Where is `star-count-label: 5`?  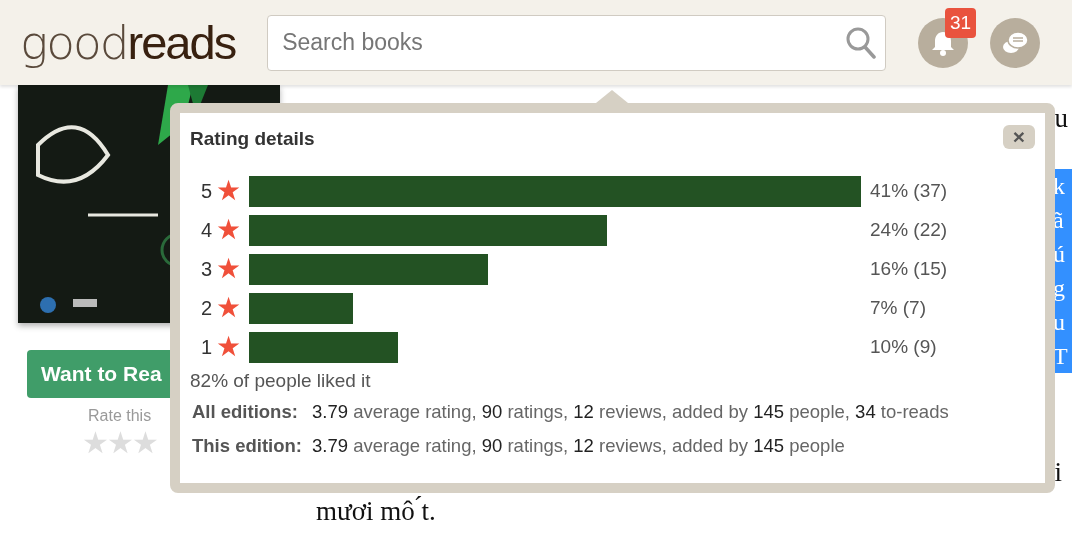 star-count-label: 5 is located at coordinates (205, 191).